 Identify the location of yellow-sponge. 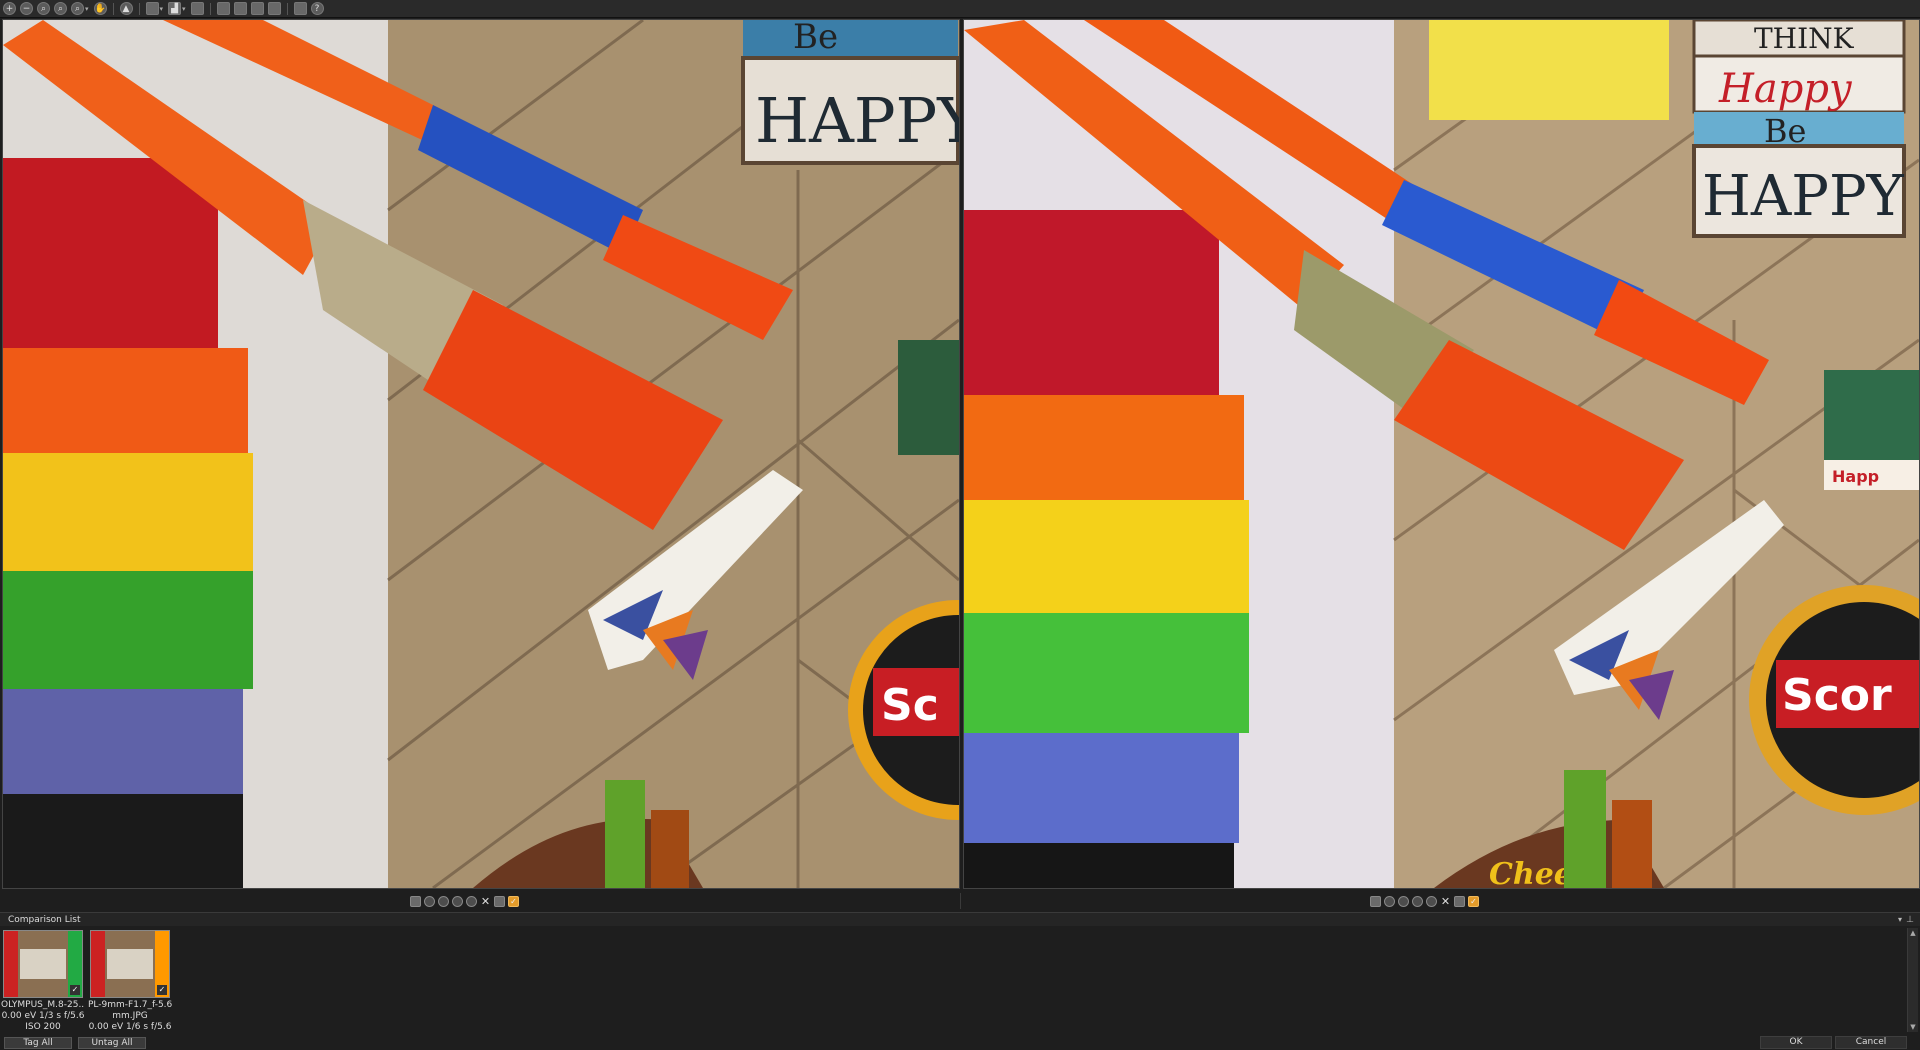
(1549, 70).